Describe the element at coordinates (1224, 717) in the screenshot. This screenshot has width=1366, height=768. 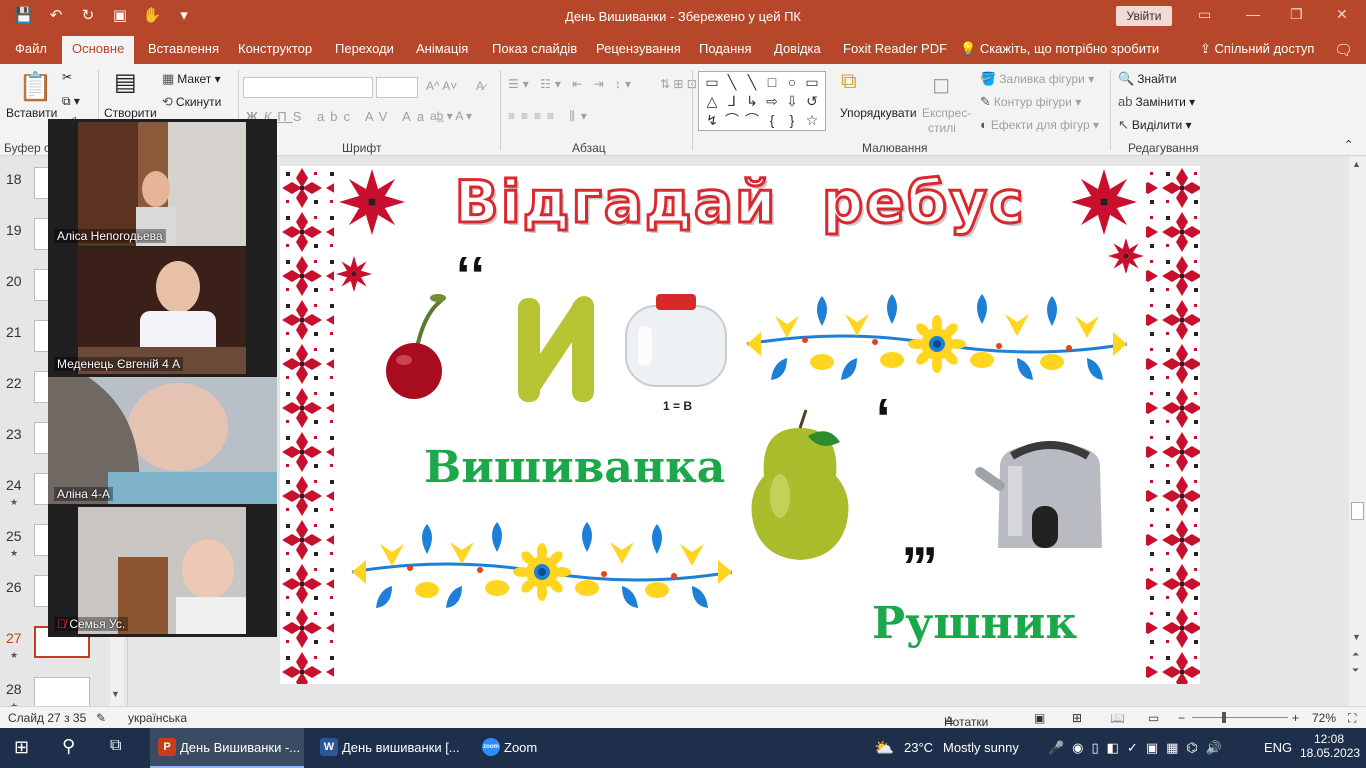
I see `zoom-slider-thumb` at that location.